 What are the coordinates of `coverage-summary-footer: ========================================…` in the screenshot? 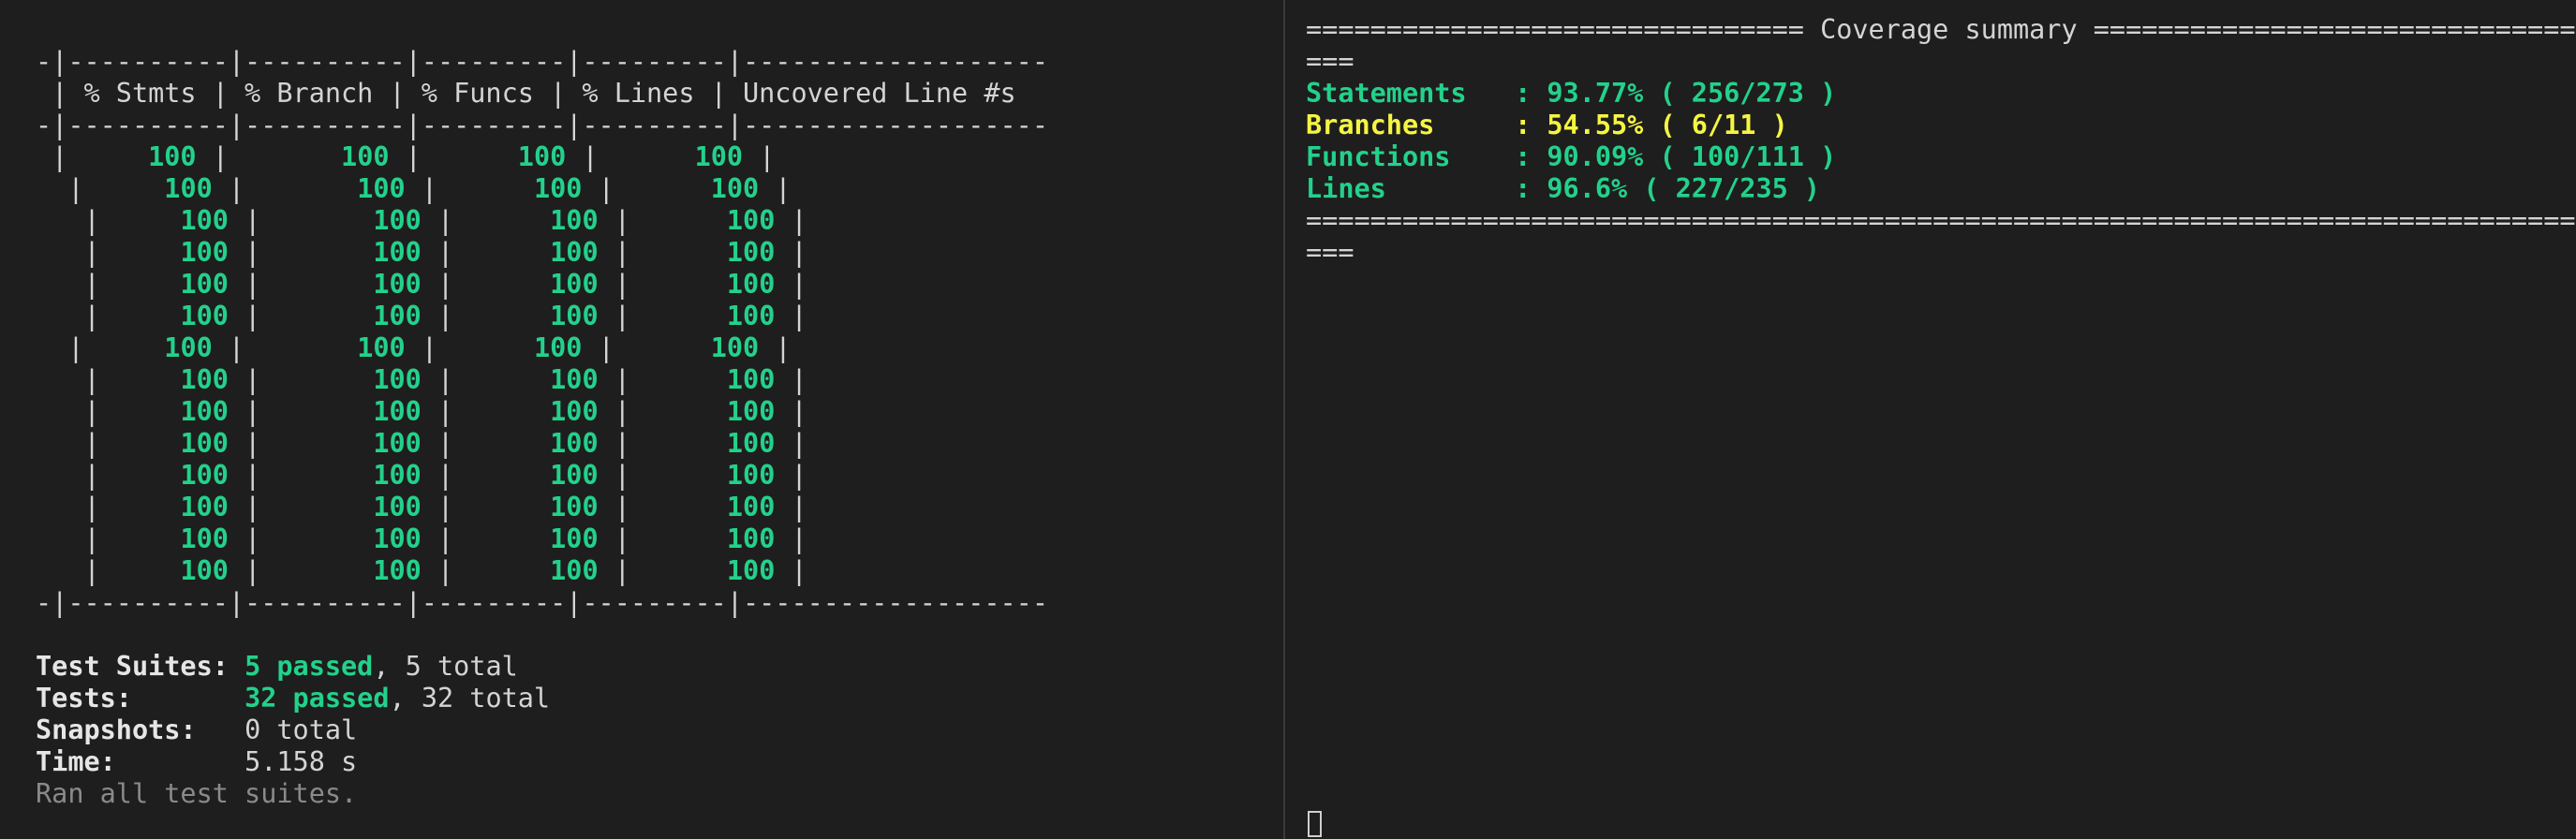 It's located at (1941, 221).